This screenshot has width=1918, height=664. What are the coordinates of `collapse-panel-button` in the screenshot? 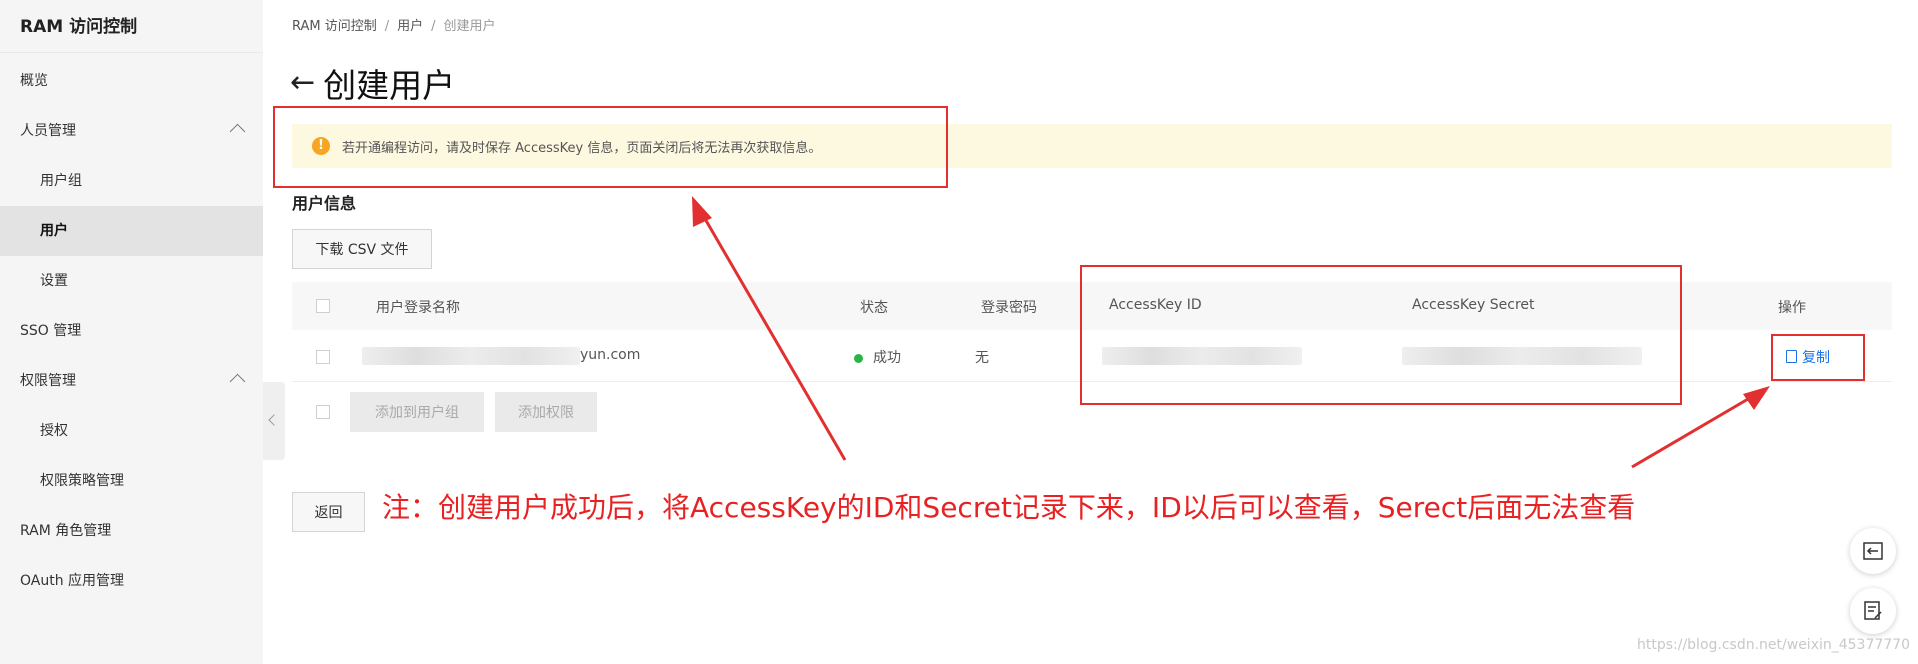 It's located at (1873, 551).